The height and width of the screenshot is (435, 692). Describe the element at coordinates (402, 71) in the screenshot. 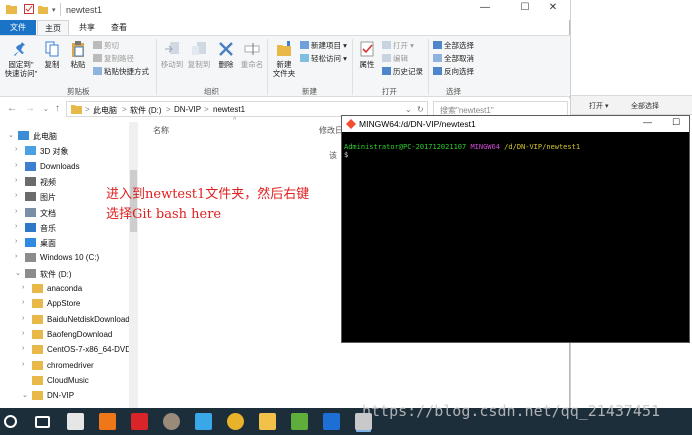

I see `history-button: 历史记录` at that location.